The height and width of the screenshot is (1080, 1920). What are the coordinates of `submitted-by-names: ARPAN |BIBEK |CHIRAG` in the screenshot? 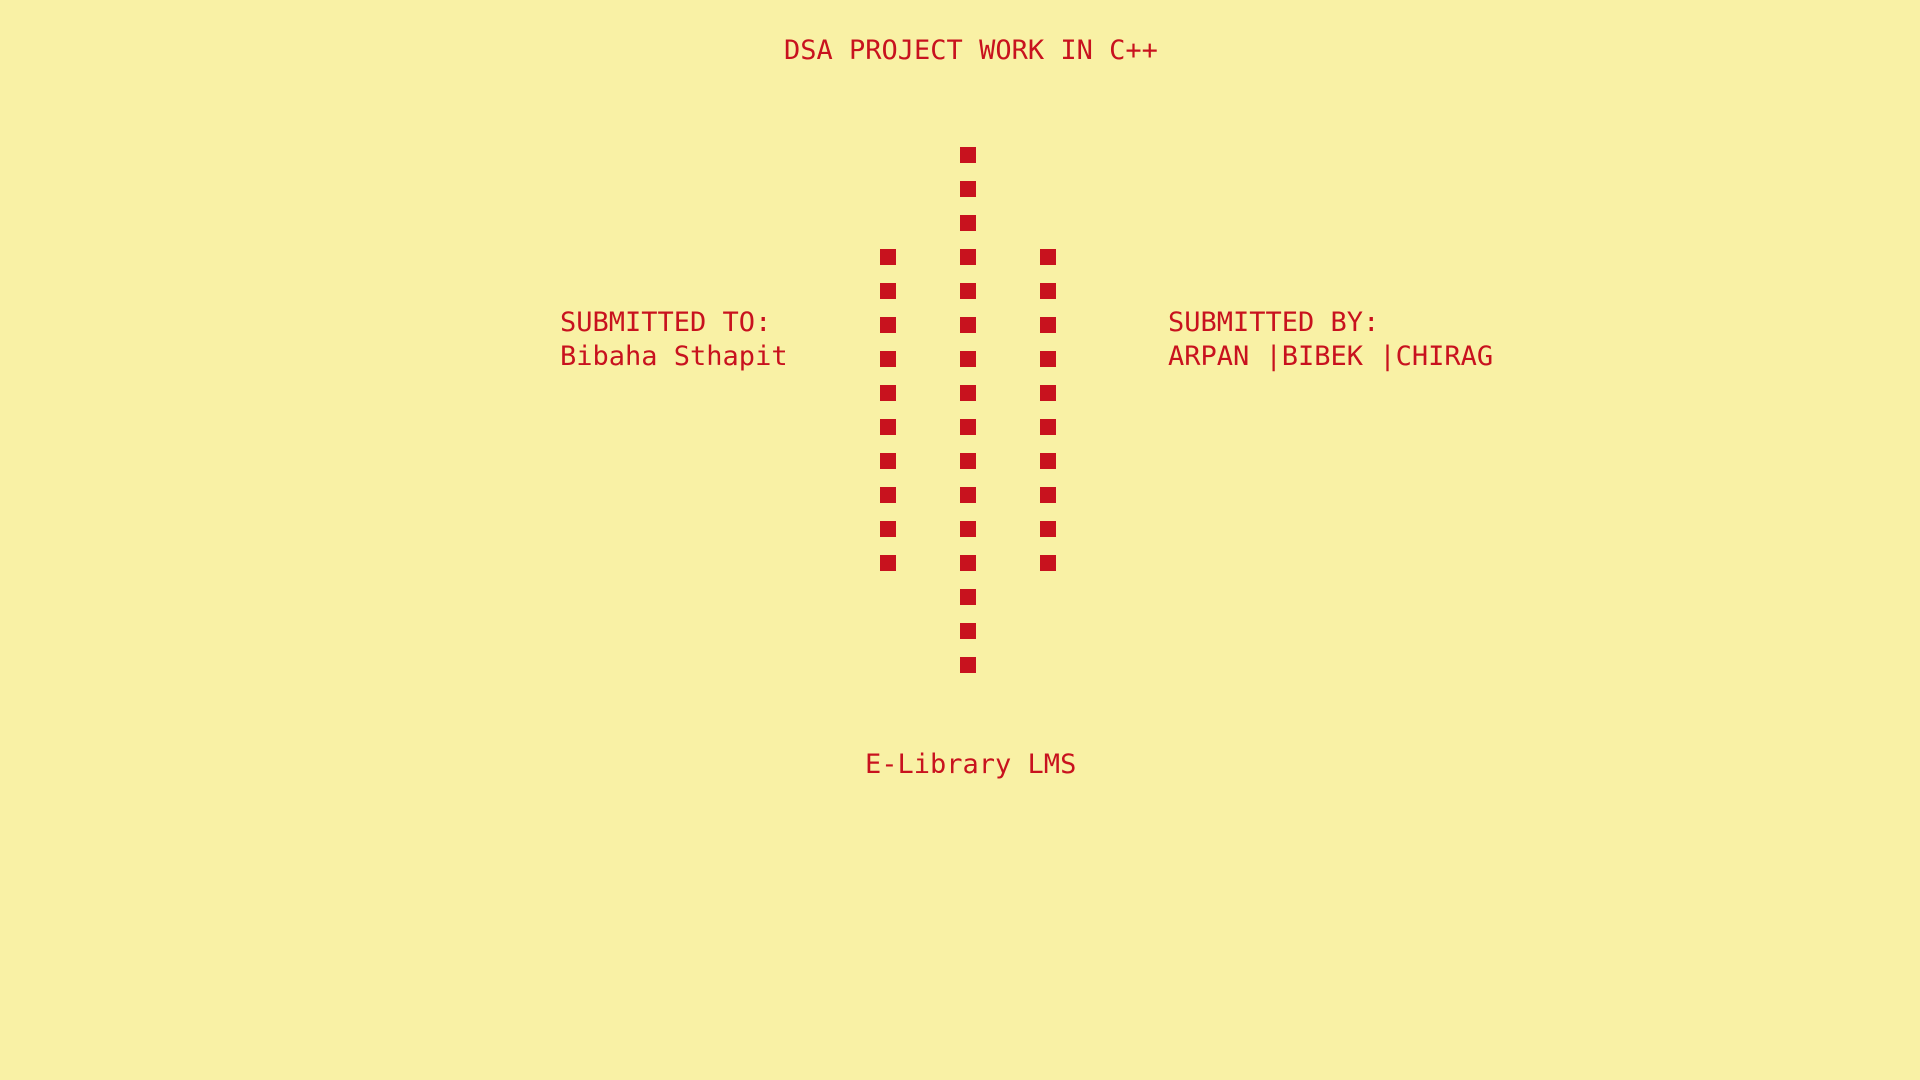 It's located at (1331, 356).